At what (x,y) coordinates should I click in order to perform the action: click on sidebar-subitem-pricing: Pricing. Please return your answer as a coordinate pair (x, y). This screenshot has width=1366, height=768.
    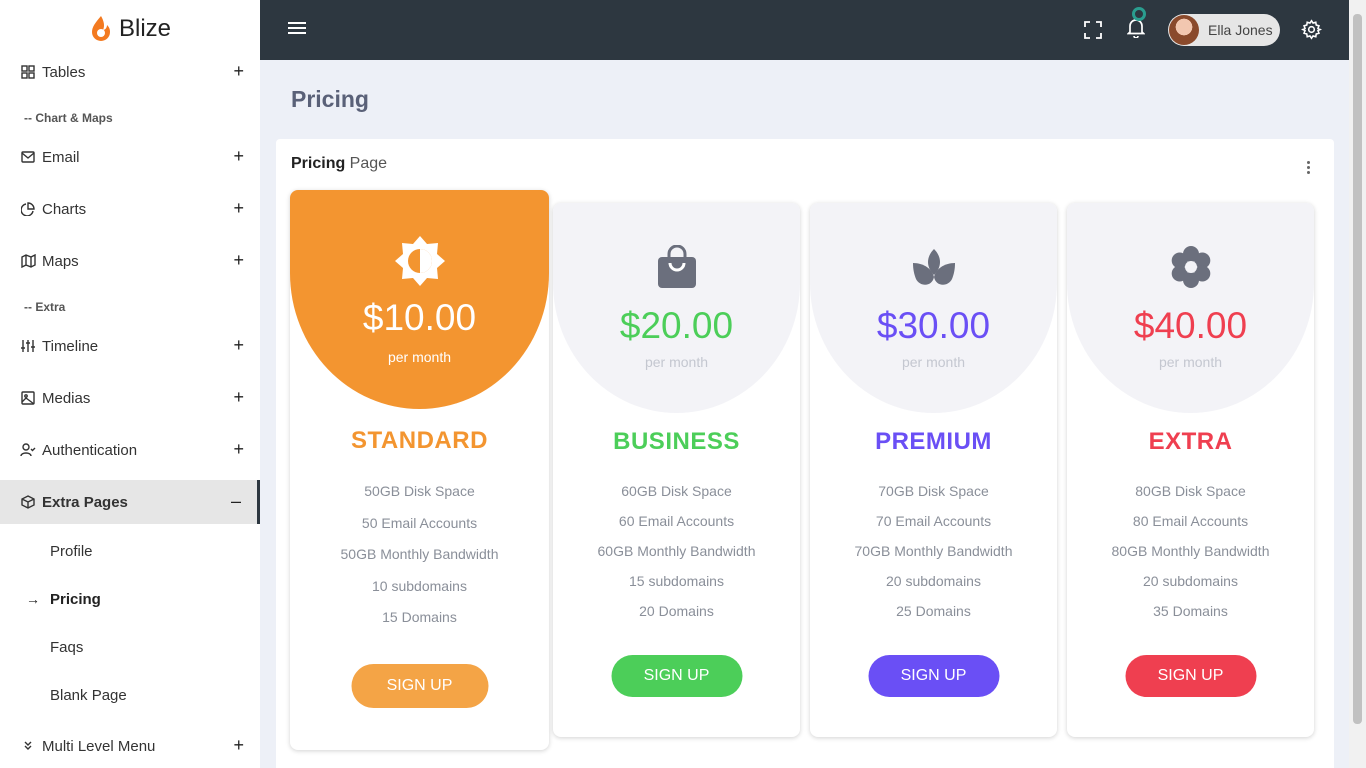
    Looking at the image, I should click on (75, 599).